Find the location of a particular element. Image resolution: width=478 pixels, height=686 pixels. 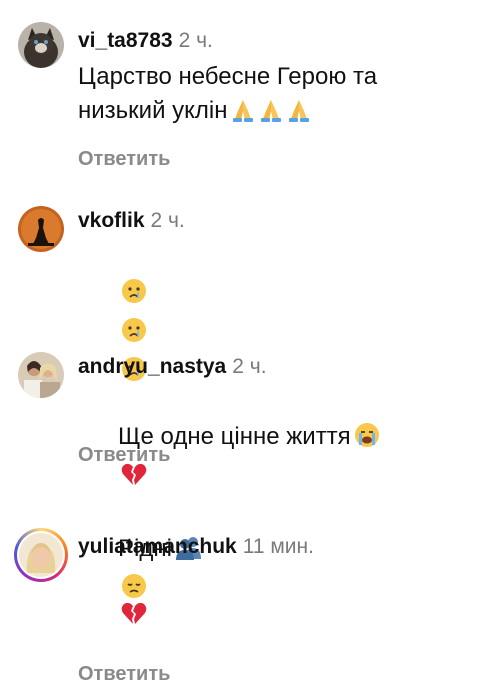

avatar-story-ring is located at coordinates (41, 555).